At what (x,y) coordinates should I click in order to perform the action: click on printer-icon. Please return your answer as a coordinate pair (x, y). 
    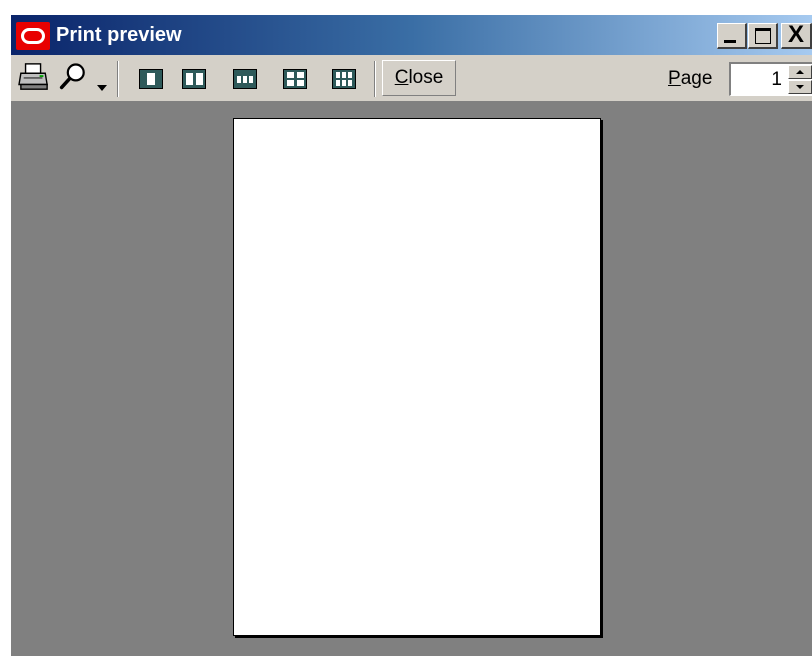
    Looking at the image, I should click on (34, 77).